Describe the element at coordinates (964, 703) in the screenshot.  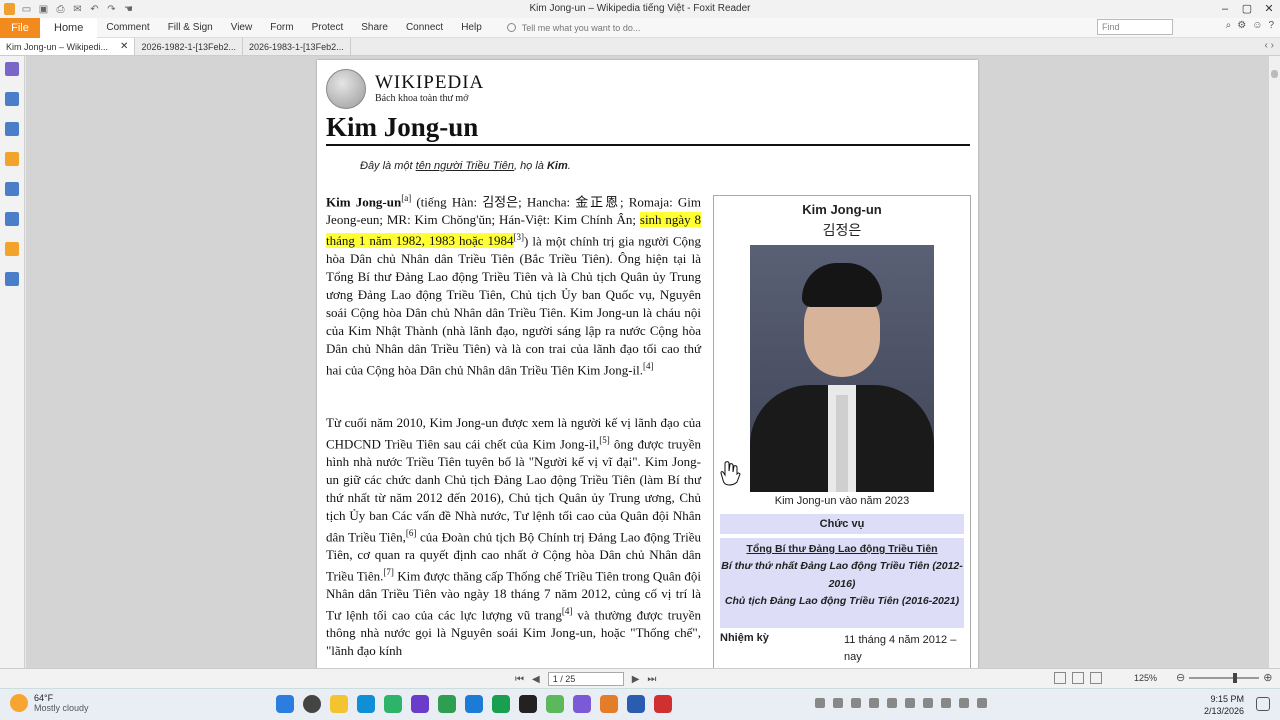
I see `volume-icon` at that location.